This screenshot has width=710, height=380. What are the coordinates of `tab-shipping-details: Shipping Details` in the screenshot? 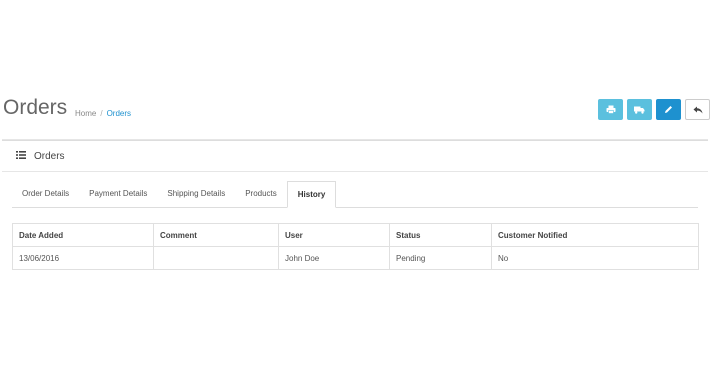 It's located at (196, 194).